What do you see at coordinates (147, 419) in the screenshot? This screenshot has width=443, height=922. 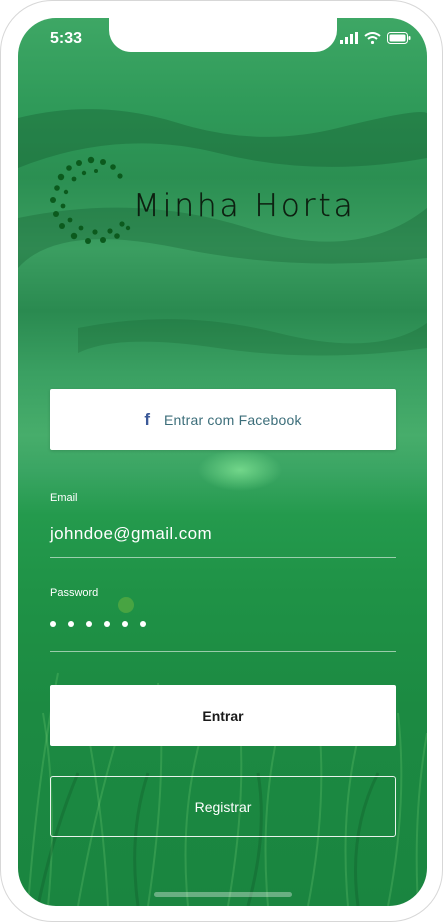 I see `facebook-icon: f` at bounding box center [147, 419].